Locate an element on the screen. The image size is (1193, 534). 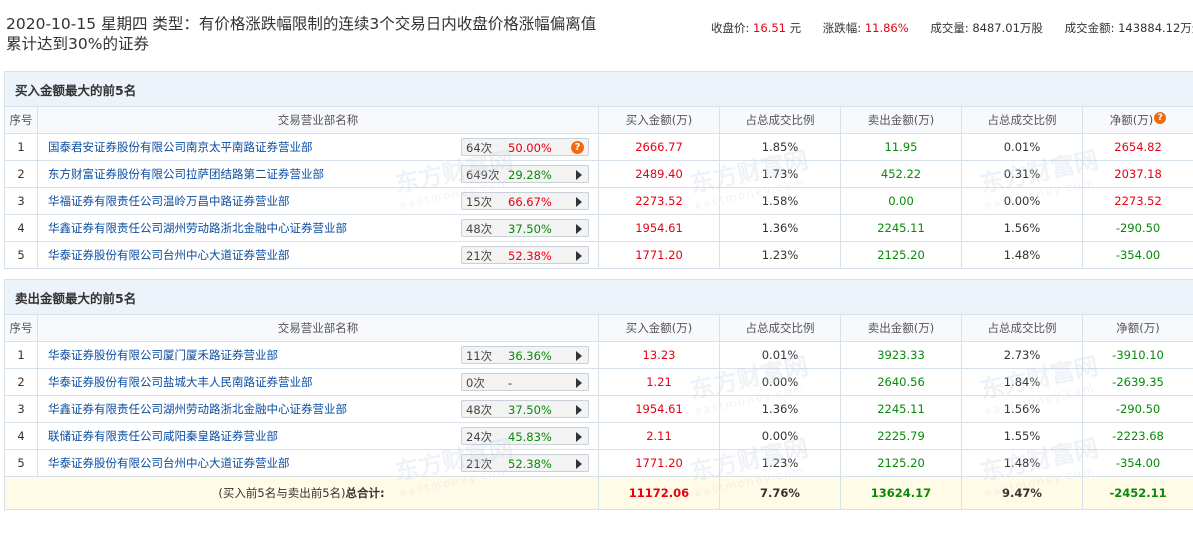
change-label: 涨跌幅: is located at coordinates (842, 28).